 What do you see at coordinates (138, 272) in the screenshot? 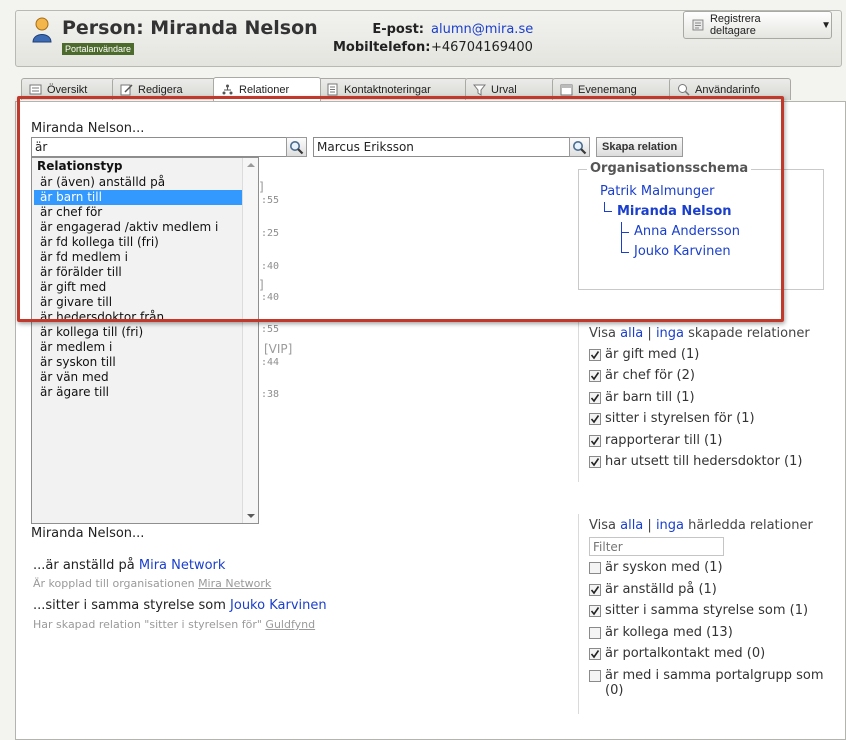
I see `dropdown-option: är förälder till` at bounding box center [138, 272].